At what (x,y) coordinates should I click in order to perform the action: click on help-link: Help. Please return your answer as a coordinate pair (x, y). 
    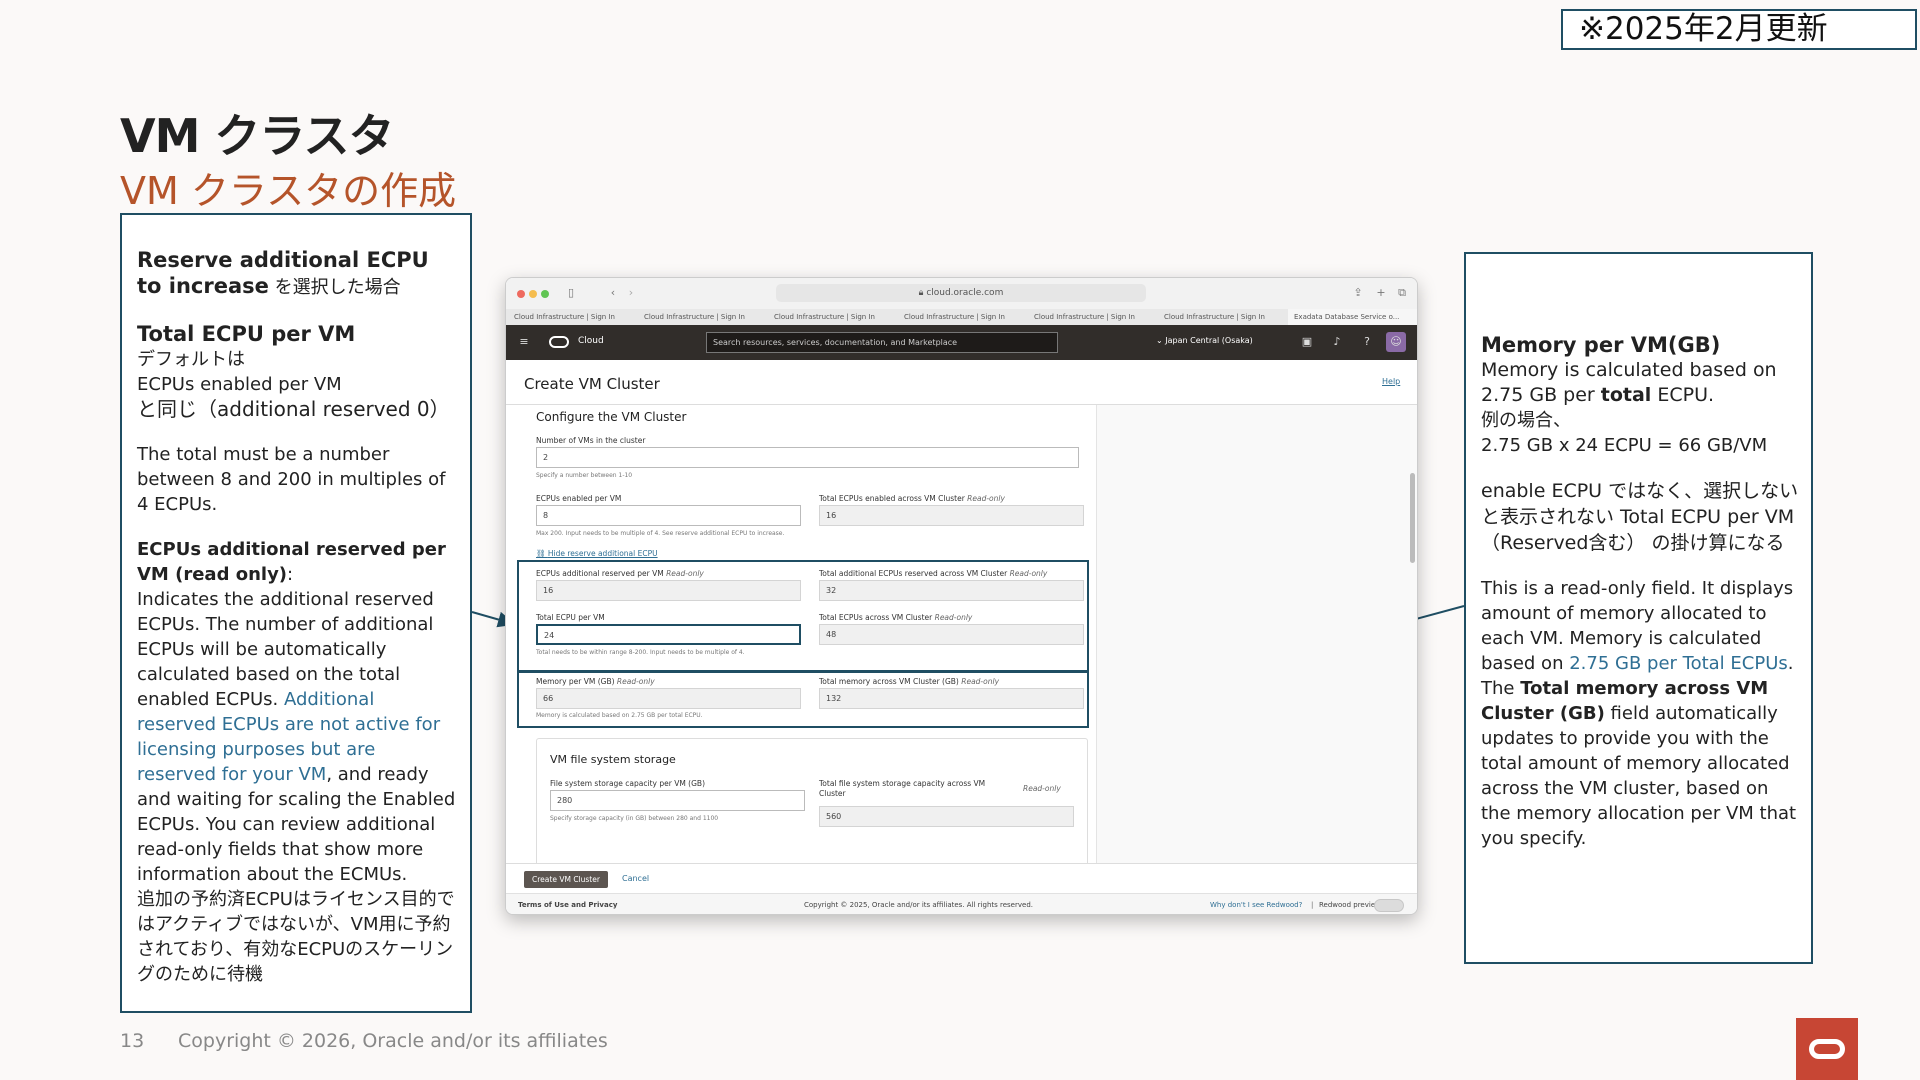
    Looking at the image, I should click on (1391, 381).